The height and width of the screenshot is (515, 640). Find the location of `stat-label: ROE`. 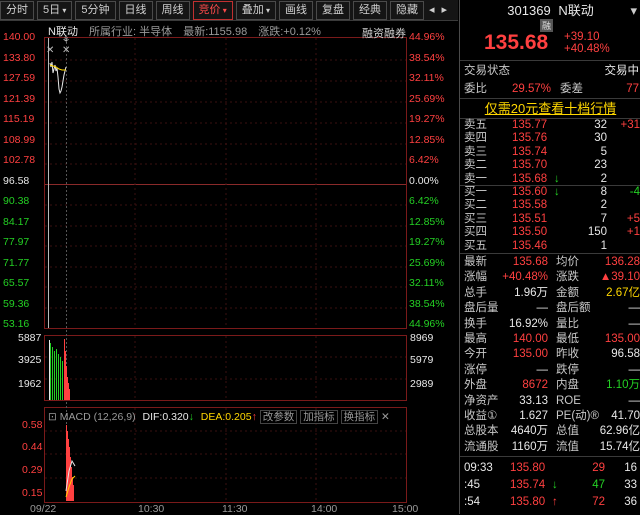

stat-label: ROE is located at coordinates (568, 401).